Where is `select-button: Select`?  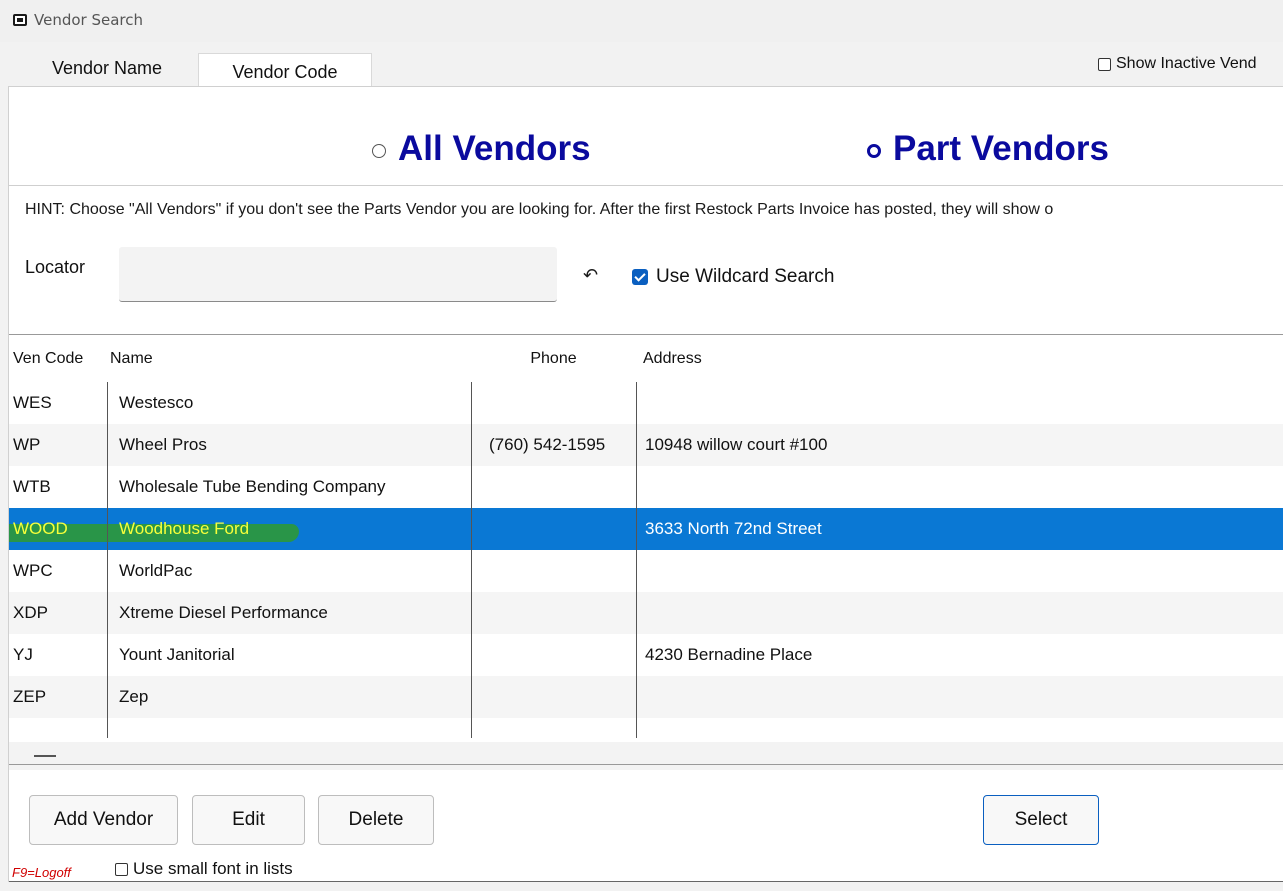 select-button: Select is located at coordinates (1041, 820).